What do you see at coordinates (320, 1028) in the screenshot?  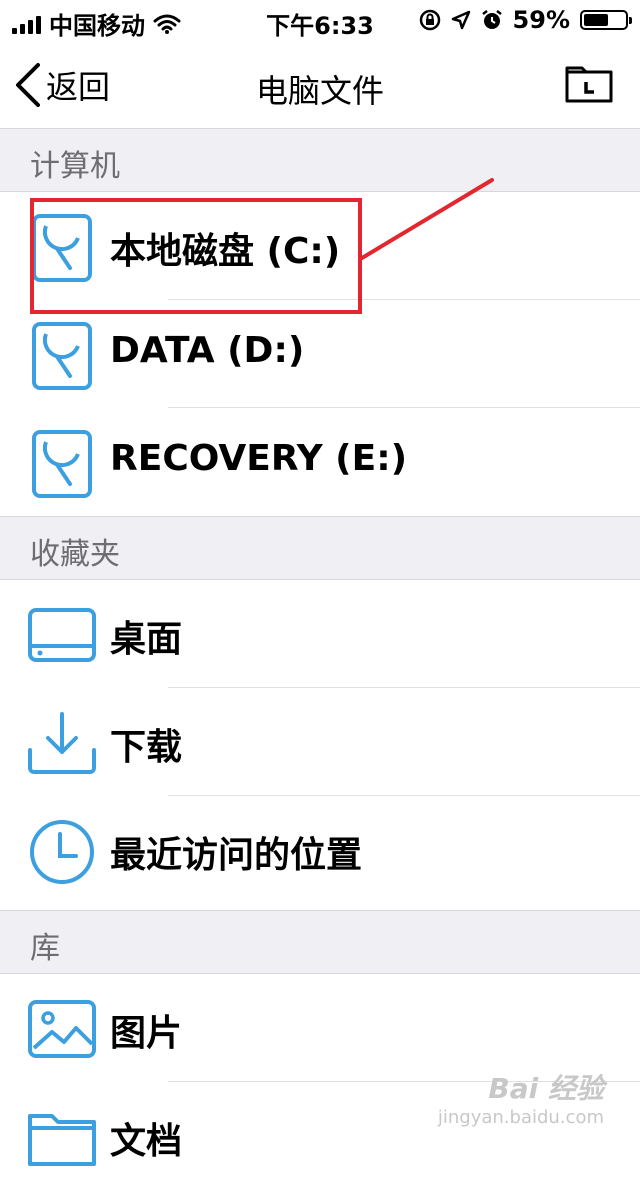 I see `list-item-pictures: 图片` at bounding box center [320, 1028].